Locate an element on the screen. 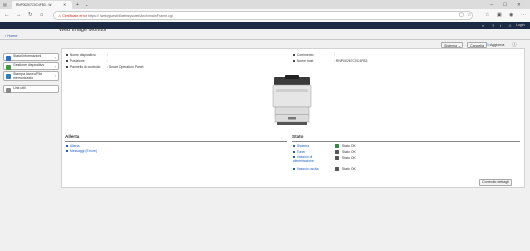  location-row: Posizione is located at coordinates (75, 61).